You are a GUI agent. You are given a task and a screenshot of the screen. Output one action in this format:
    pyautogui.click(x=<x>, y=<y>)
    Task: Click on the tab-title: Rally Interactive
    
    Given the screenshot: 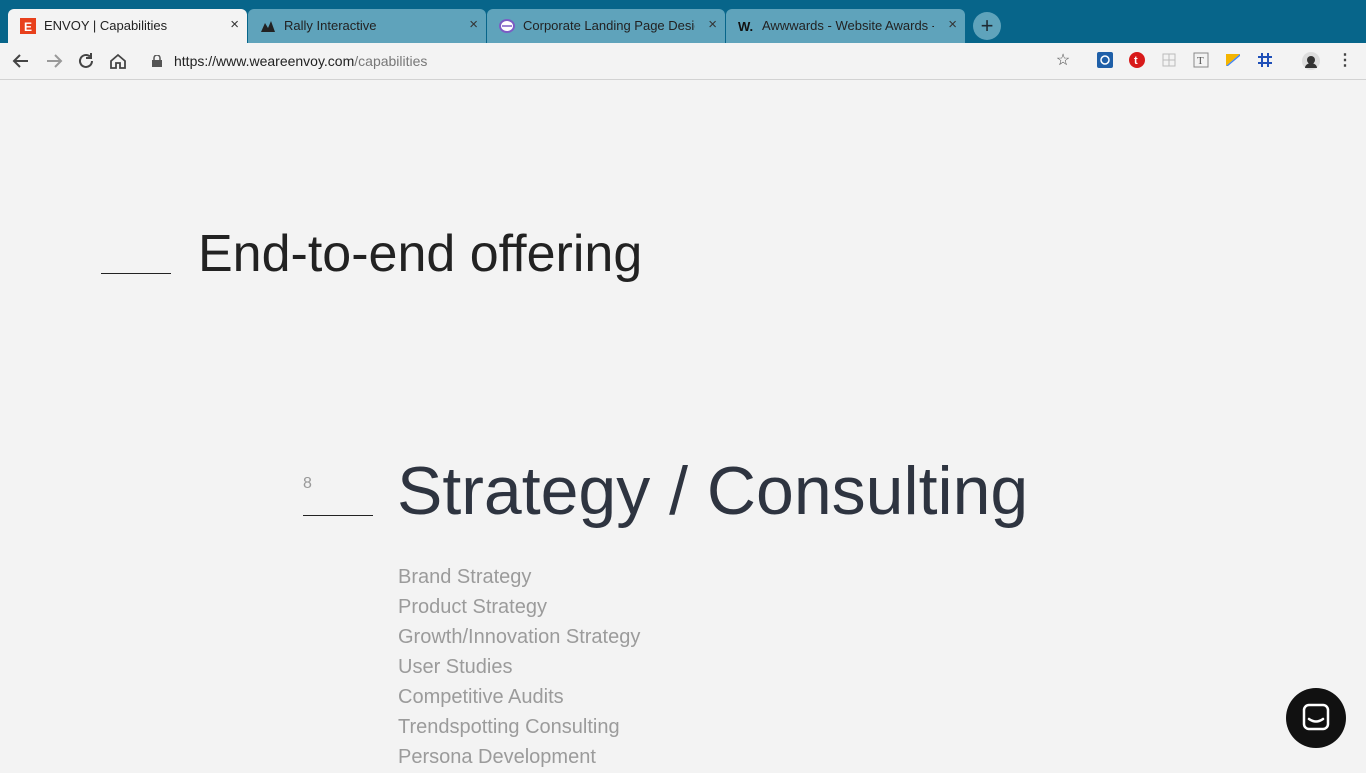 What is the action you would take?
    pyautogui.click(x=330, y=25)
    